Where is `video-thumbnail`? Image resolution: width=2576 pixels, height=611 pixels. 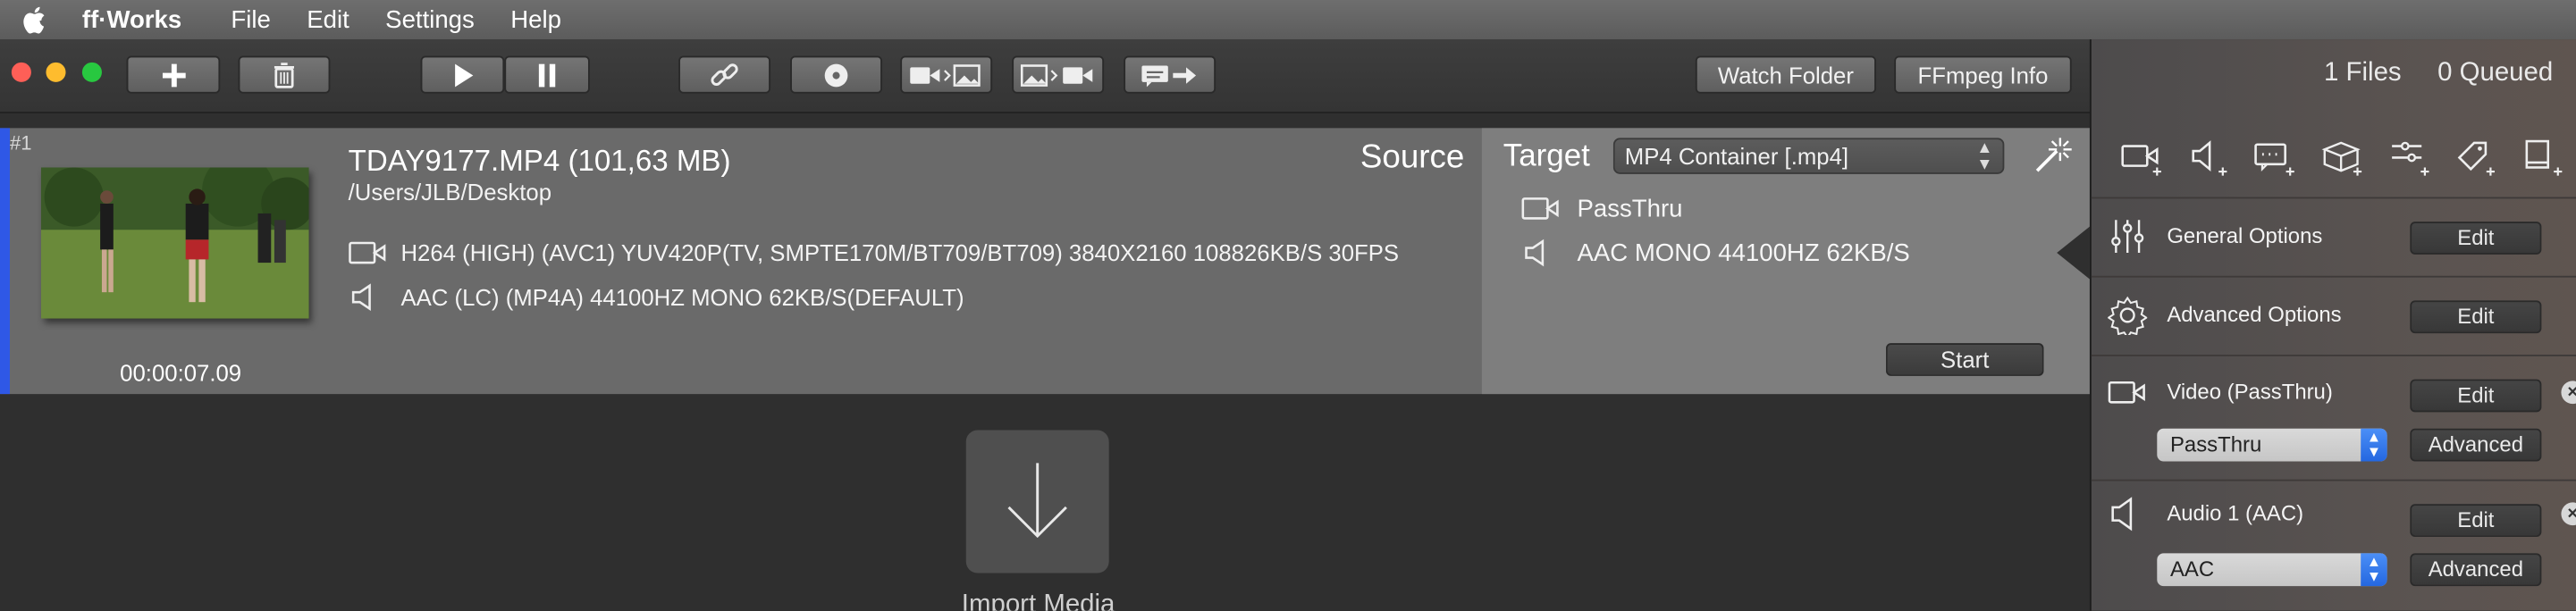
video-thumbnail is located at coordinates (175, 243).